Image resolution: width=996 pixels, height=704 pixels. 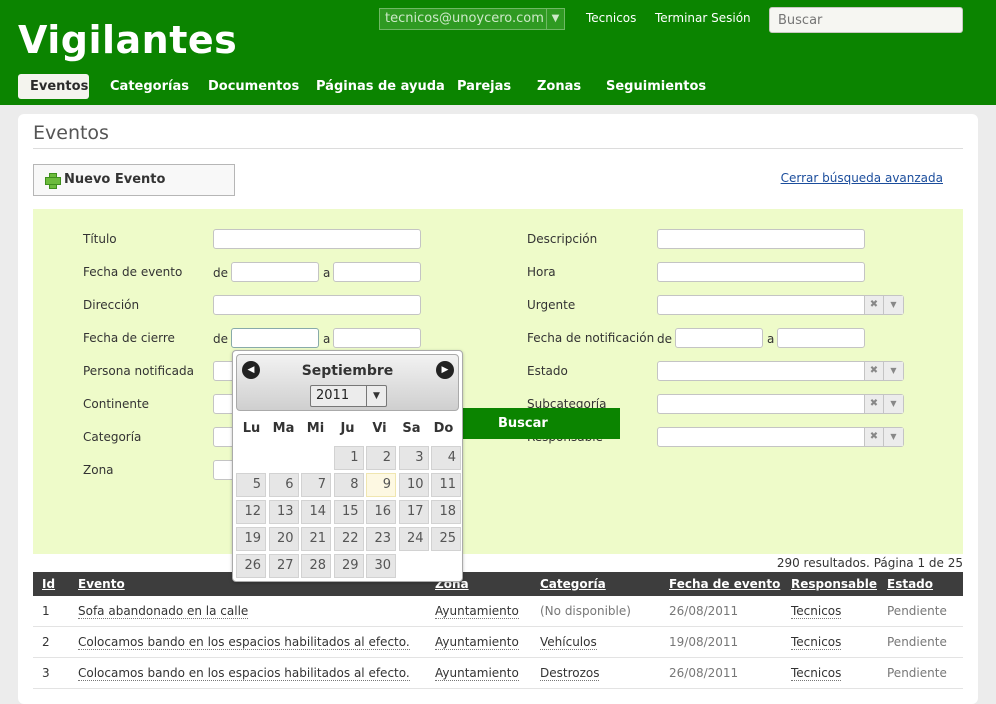 I want to click on datepicker-day: 8, so click(x=348, y=485).